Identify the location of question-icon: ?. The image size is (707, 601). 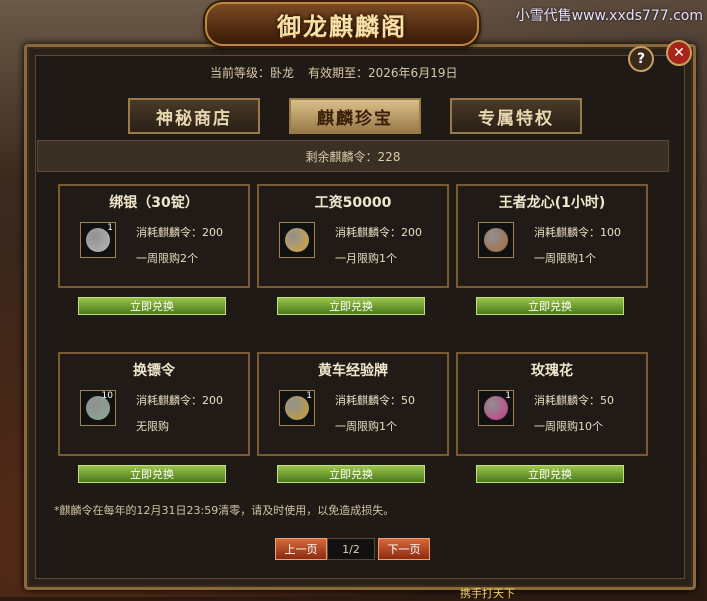
(641, 59).